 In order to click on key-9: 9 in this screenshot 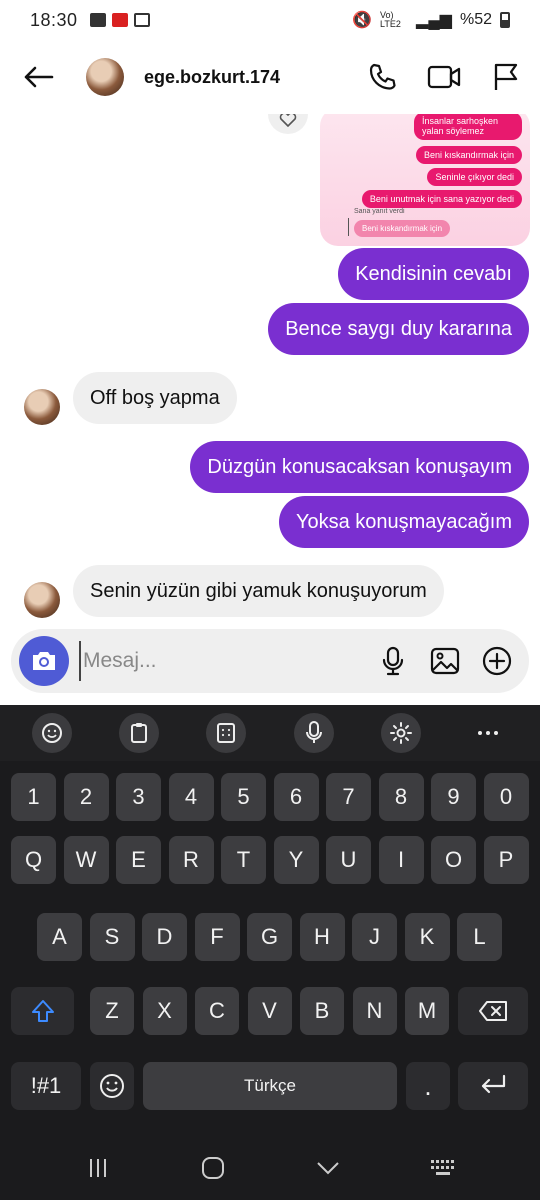, I will do `click(453, 797)`.